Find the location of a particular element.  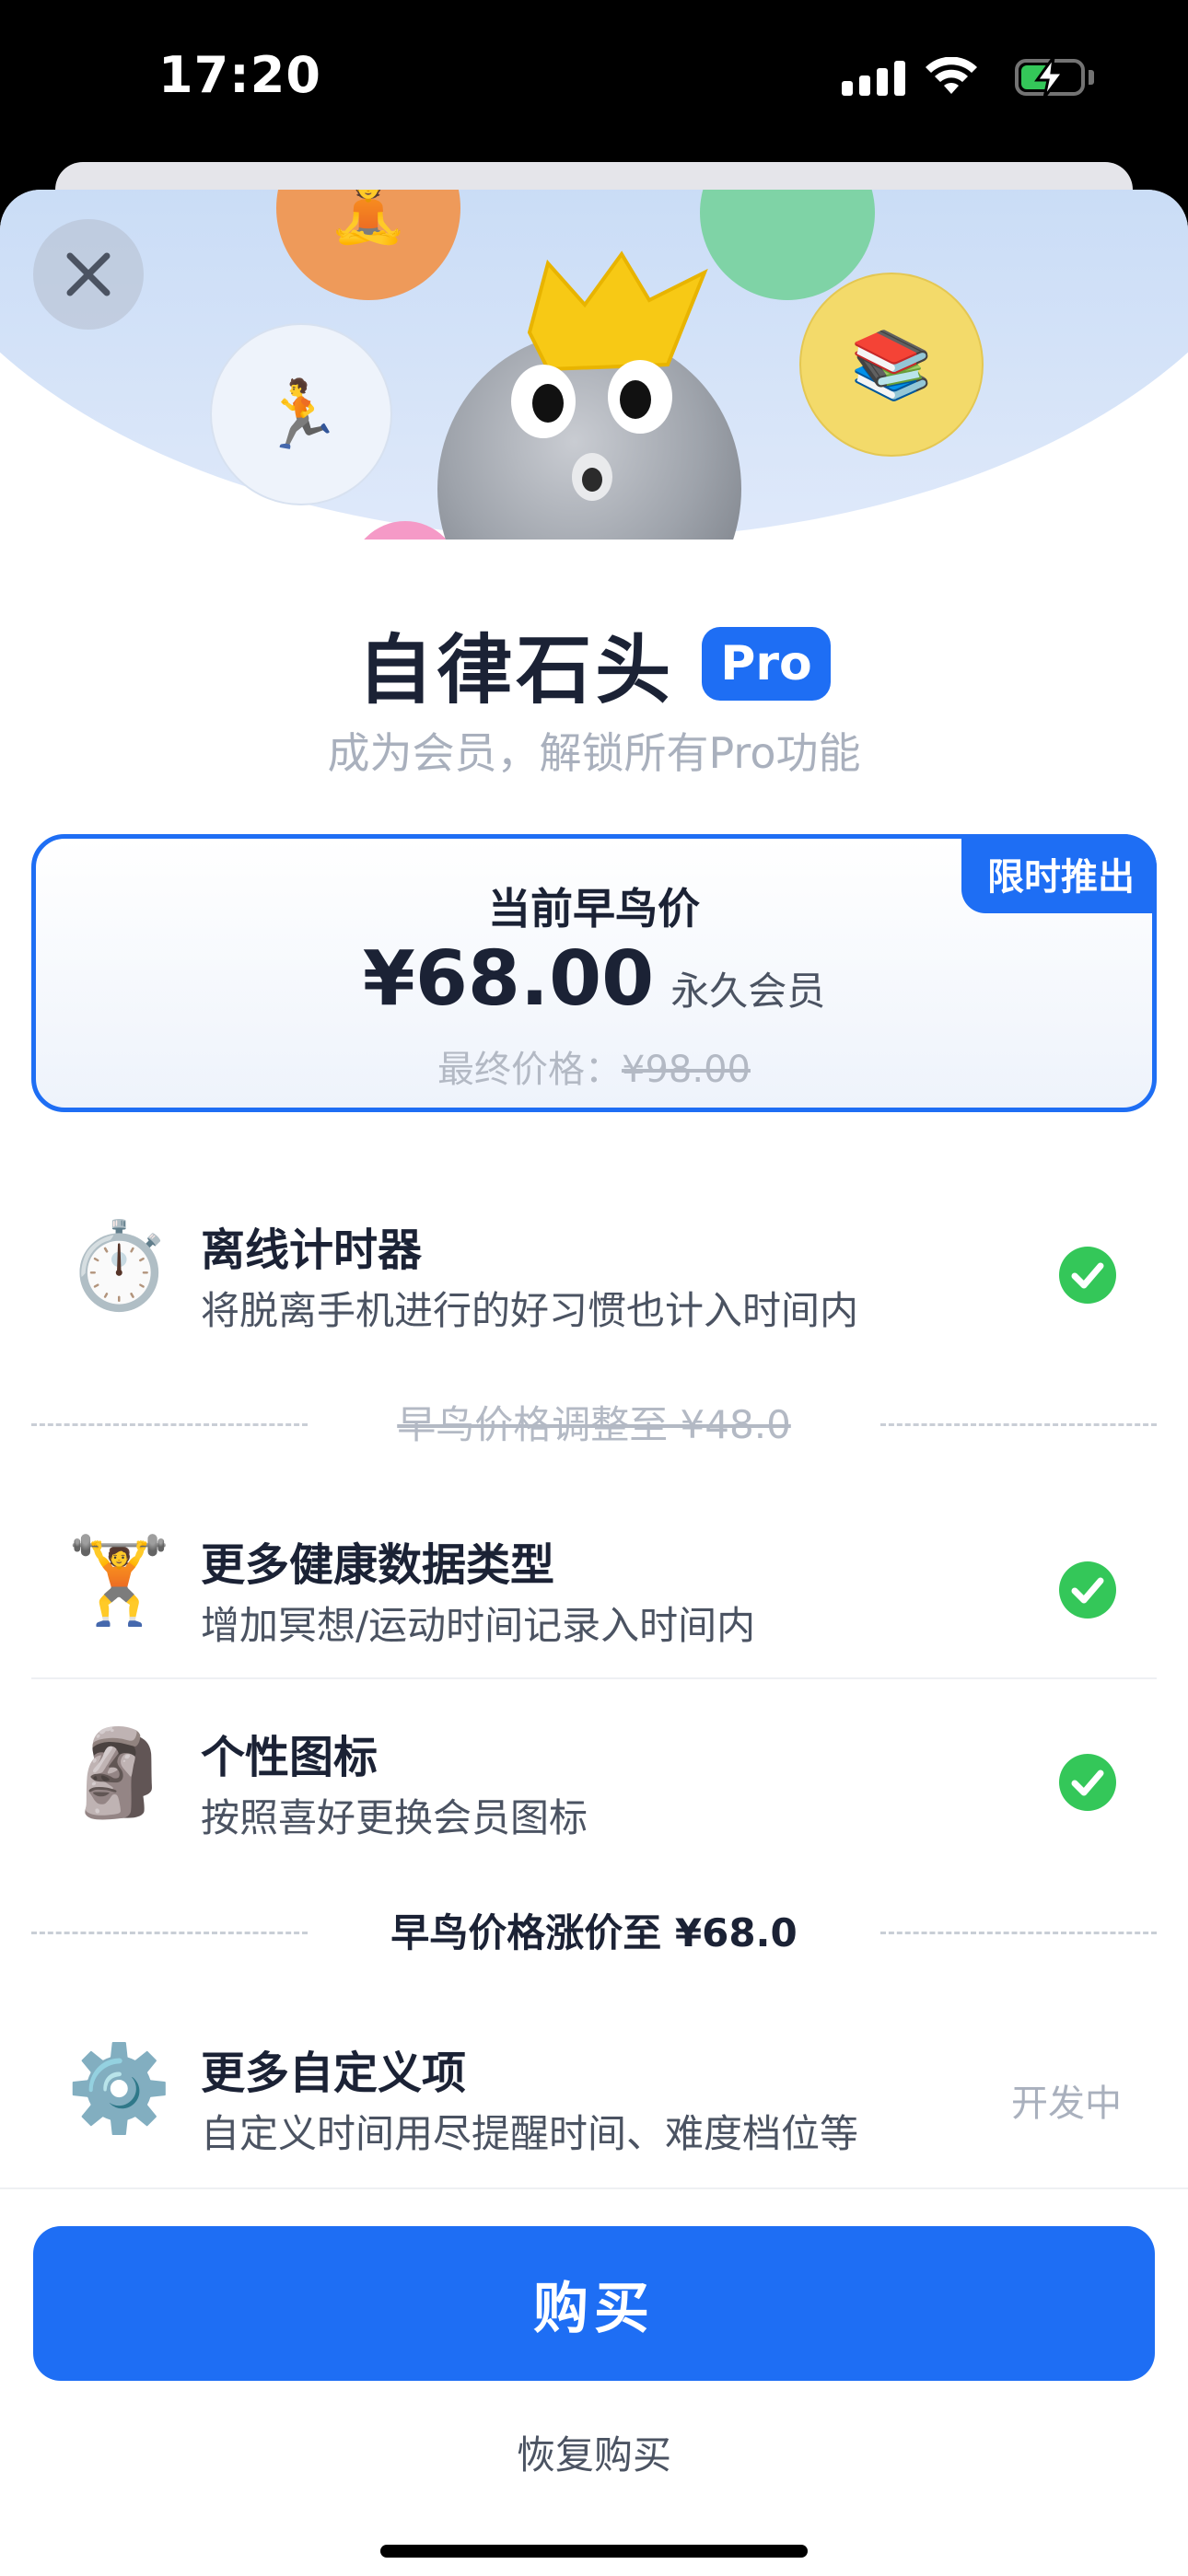

subtitle: 成为会员，解锁所有Pro功能 is located at coordinates (594, 753).